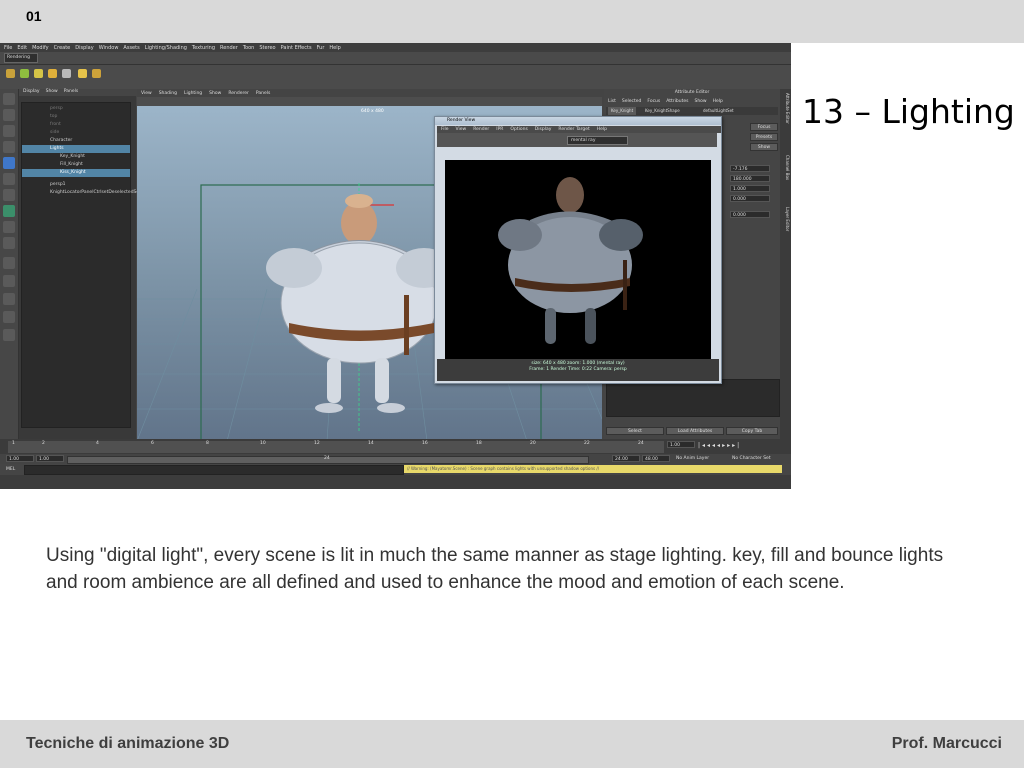  What do you see at coordinates (76, 173) in the screenshot?
I see `outliner-item-kiss-knight: Kiss_Knight` at bounding box center [76, 173].